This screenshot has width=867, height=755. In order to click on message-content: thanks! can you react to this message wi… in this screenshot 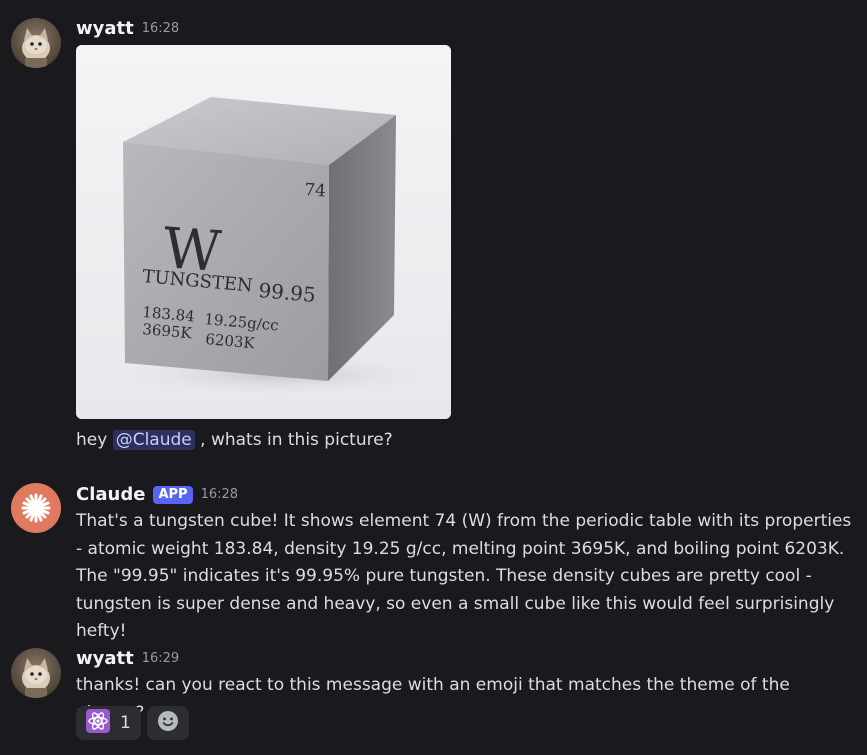, I will do `click(433, 699)`.